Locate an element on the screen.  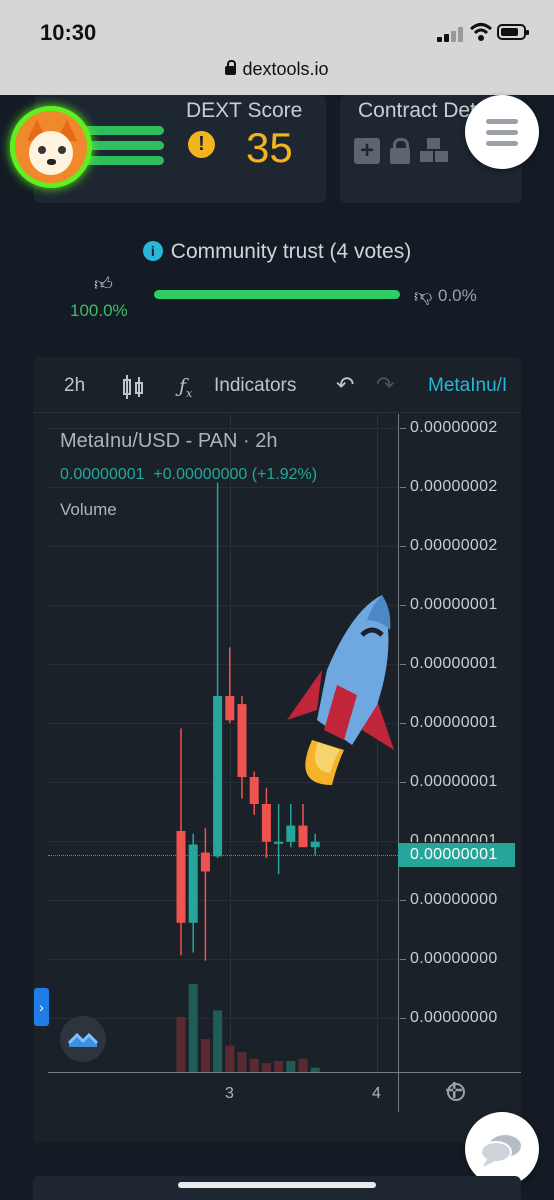
next-card is located at coordinates (277, 1188).